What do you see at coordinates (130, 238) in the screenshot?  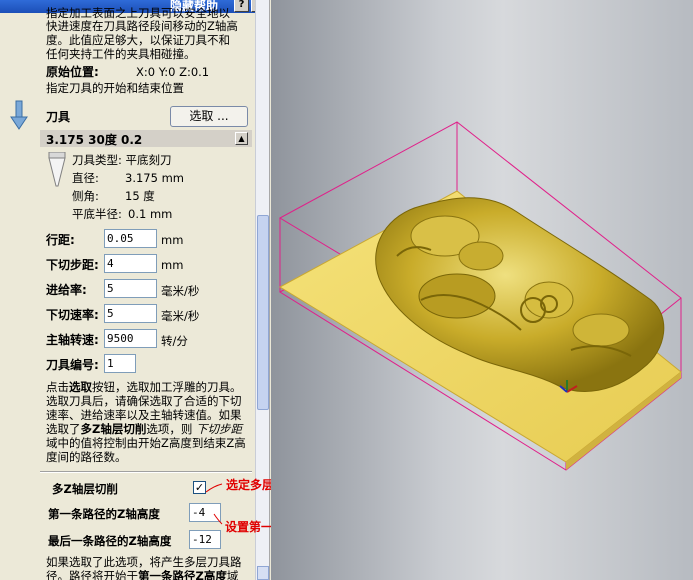 I see `stepover-input: 0.05` at bounding box center [130, 238].